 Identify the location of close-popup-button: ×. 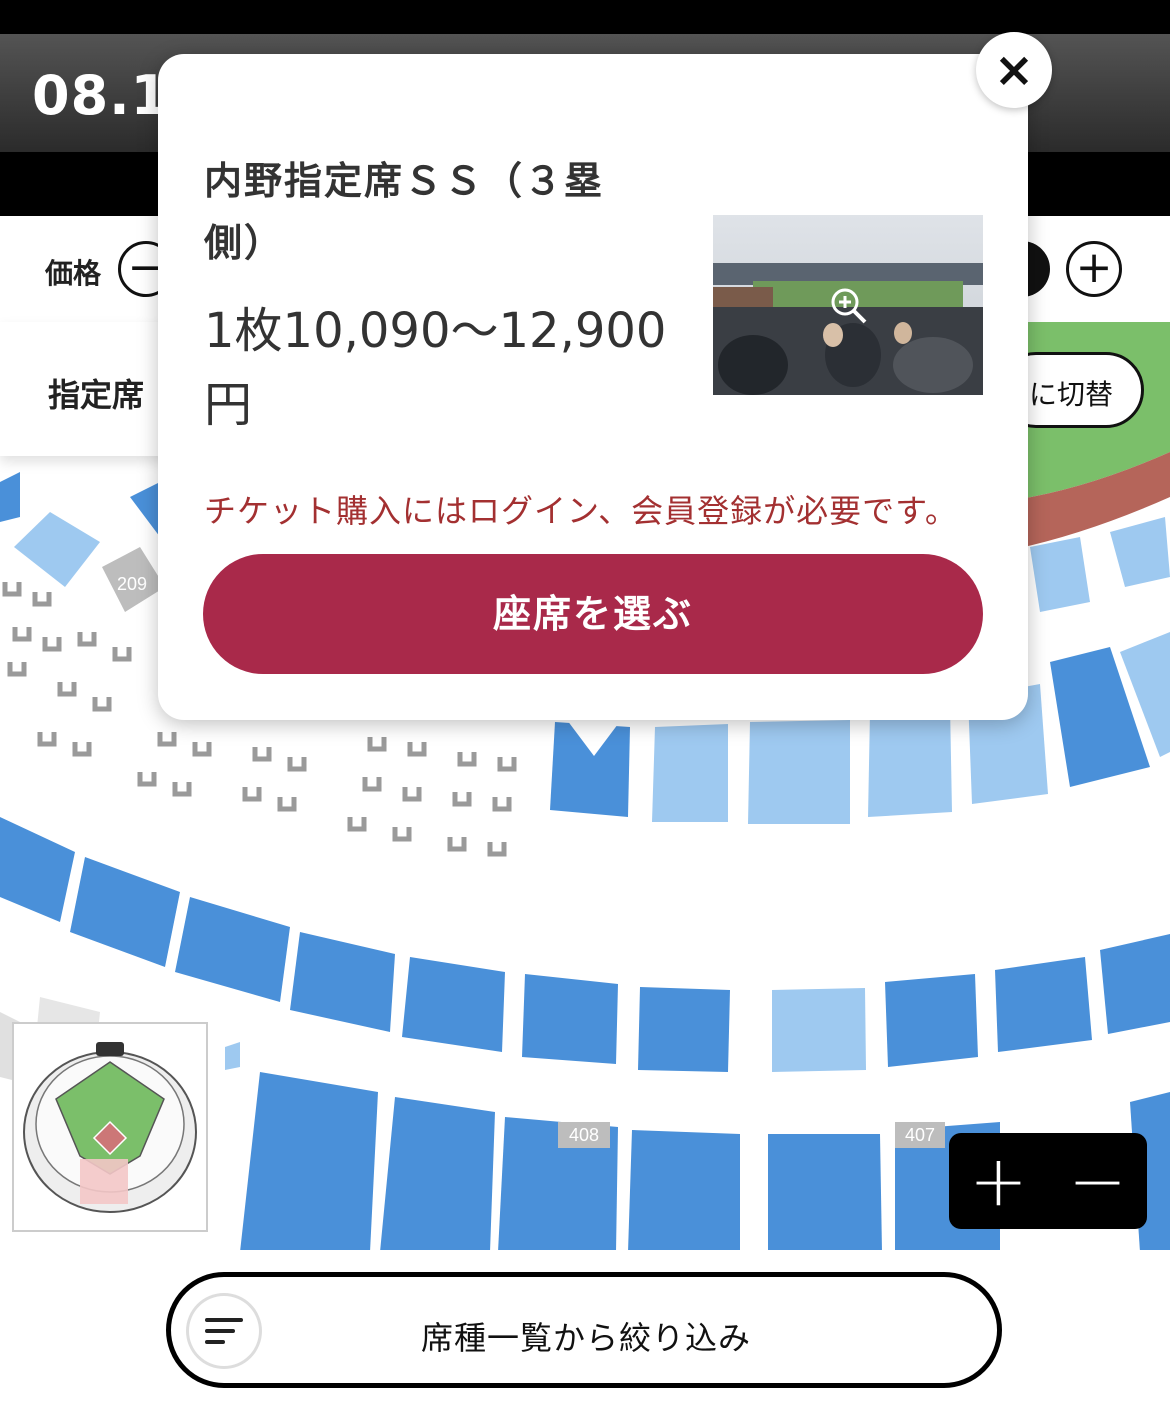
(1014, 70).